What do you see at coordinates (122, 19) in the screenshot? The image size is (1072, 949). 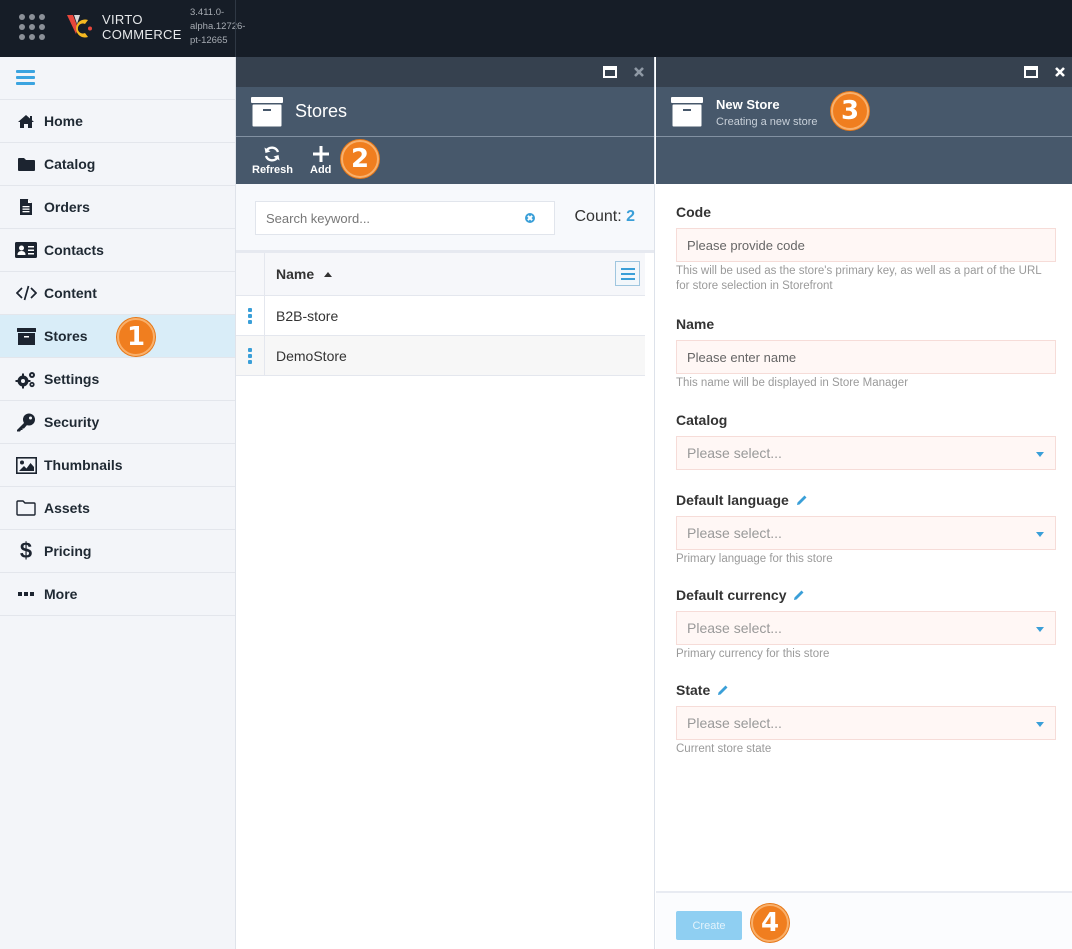 I see `brand-line-1: VIRTO` at bounding box center [122, 19].